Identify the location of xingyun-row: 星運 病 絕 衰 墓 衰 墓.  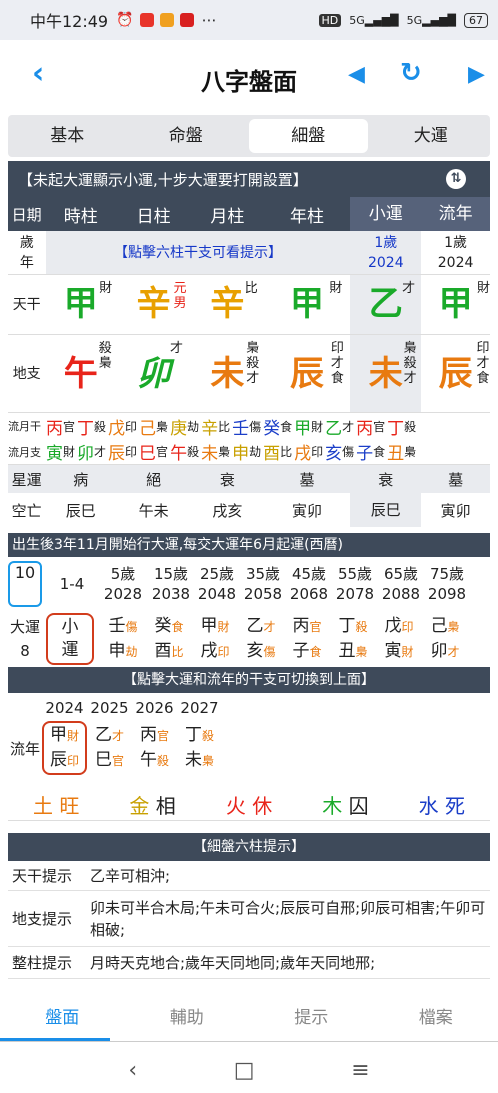
(249, 479).